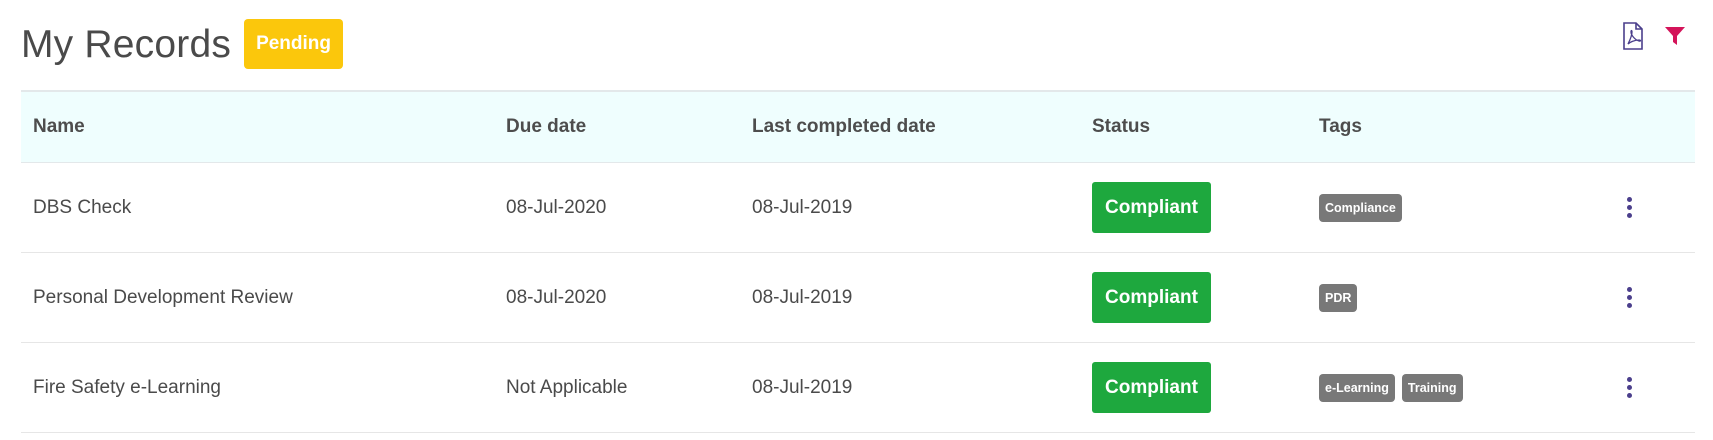 The image size is (1713, 440). What do you see at coordinates (82, 207) in the screenshot?
I see `record-name: DBS Check` at bounding box center [82, 207].